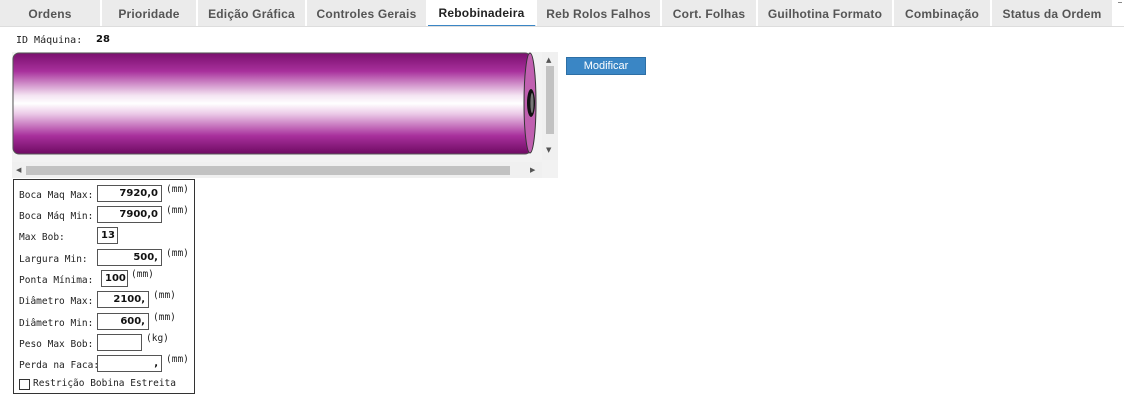 The image size is (1124, 420). I want to click on scroll-right-icon: ▶, so click(532, 170).